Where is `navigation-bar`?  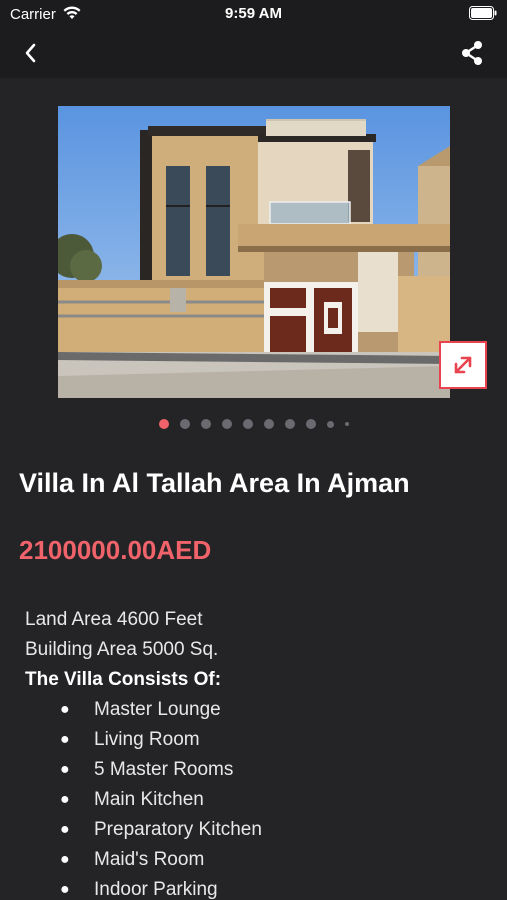 navigation-bar is located at coordinates (253, 53).